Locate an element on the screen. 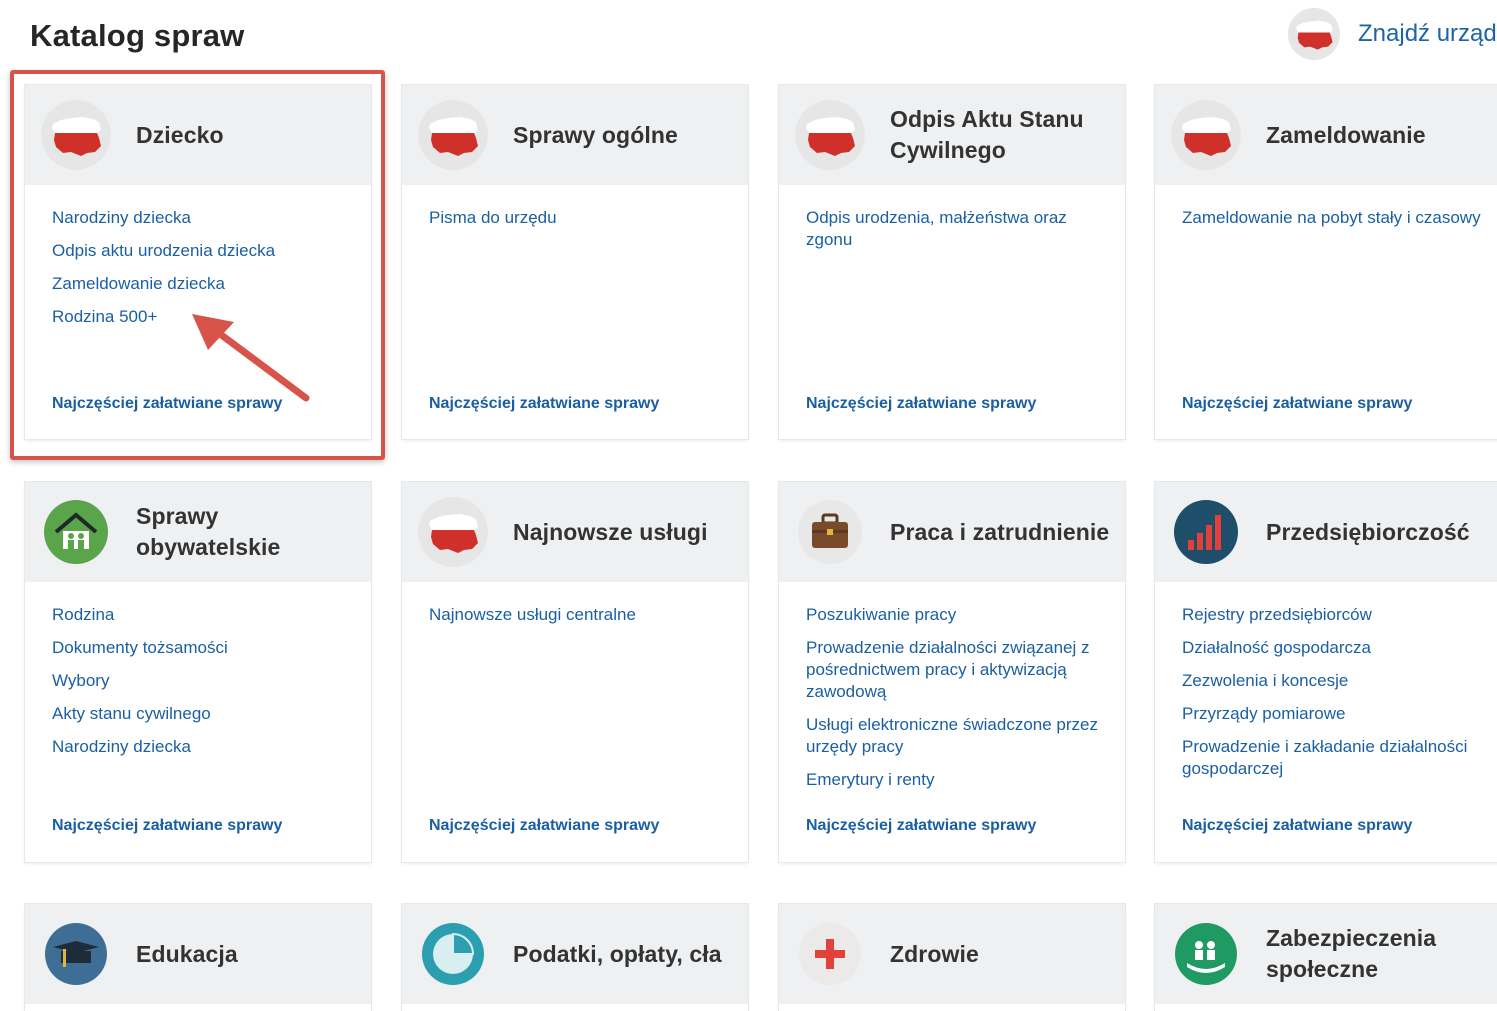 The height and width of the screenshot is (1011, 1497). bar-chart-icon is located at coordinates (1206, 532).